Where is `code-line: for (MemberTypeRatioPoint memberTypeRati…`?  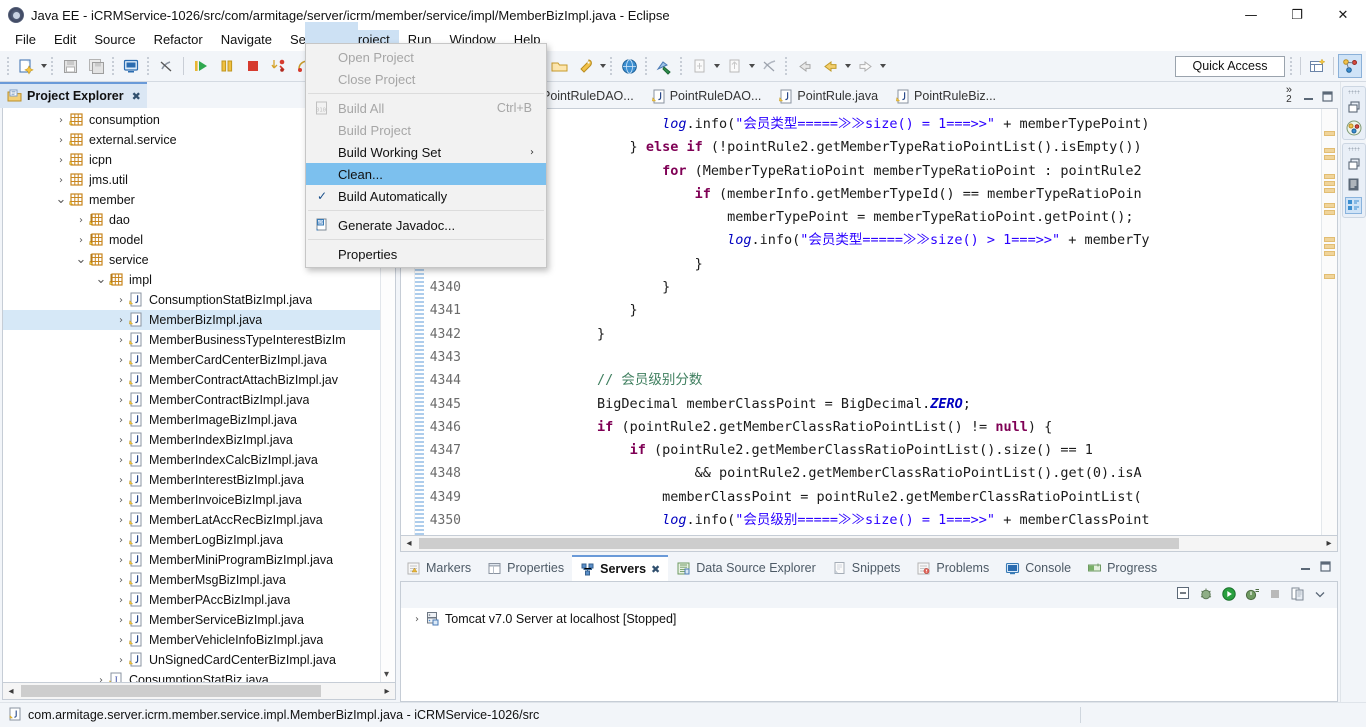
code-line: for (MemberTypeRatioPoint memberTypeRati… is located at coordinates (894, 171).